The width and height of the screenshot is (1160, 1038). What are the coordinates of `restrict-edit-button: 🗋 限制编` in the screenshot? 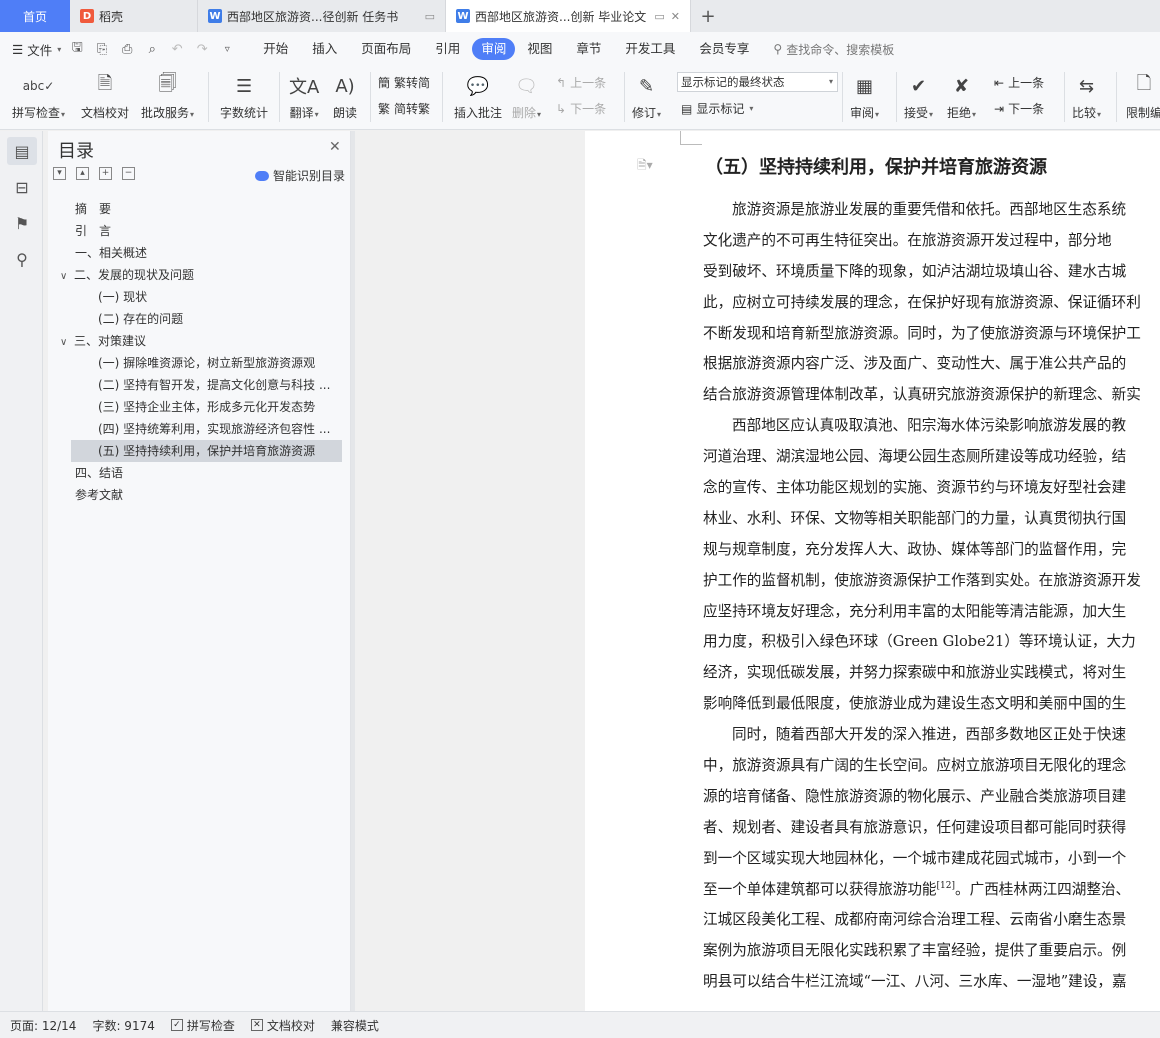 It's located at (1143, 96).